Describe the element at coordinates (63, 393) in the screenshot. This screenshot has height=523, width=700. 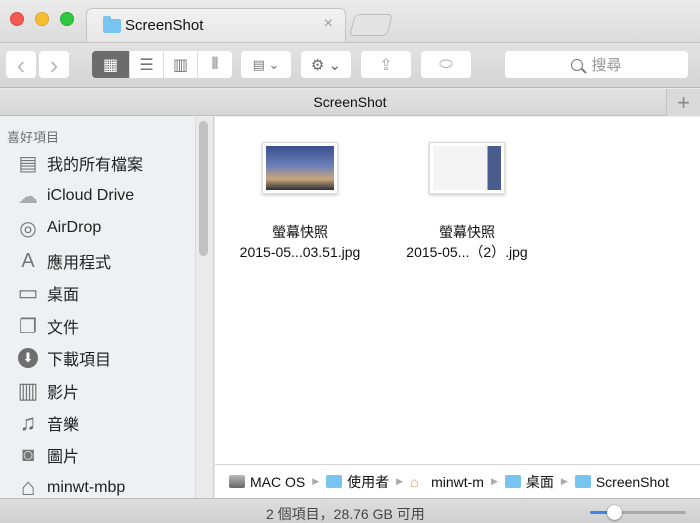
I see `sidebar-item-label: 影片` at that location.